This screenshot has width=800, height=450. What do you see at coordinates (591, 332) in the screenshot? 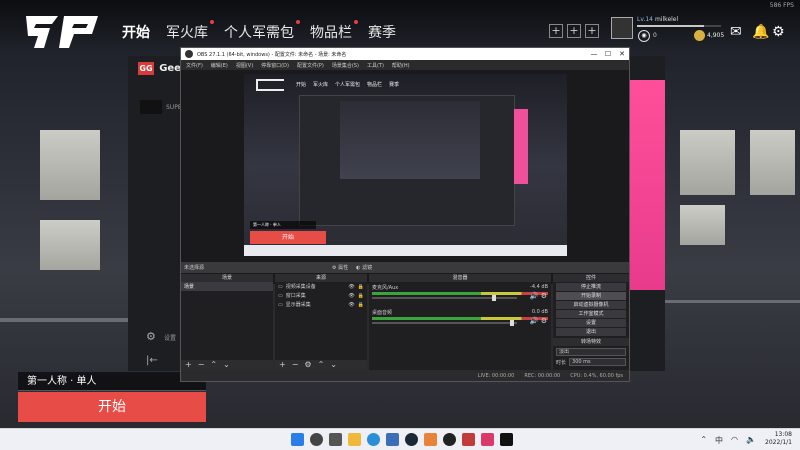
I see `exit-button: 退出` at bounding box center [591, 332].